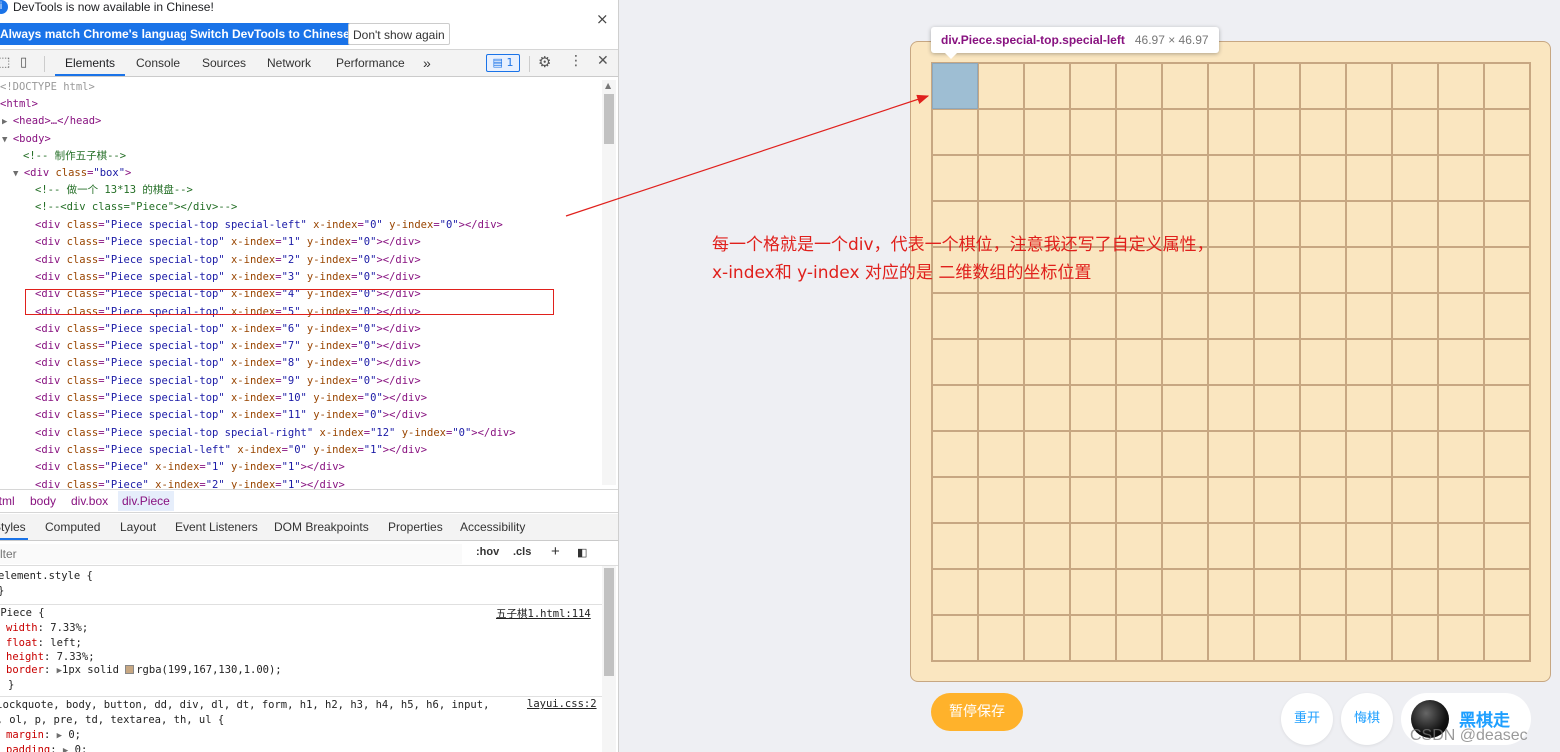 Image resolution: width=1560 pixels, height=752 pixels. I want to click on tab-event-listeners: Event Listeners, so click(216, 527).